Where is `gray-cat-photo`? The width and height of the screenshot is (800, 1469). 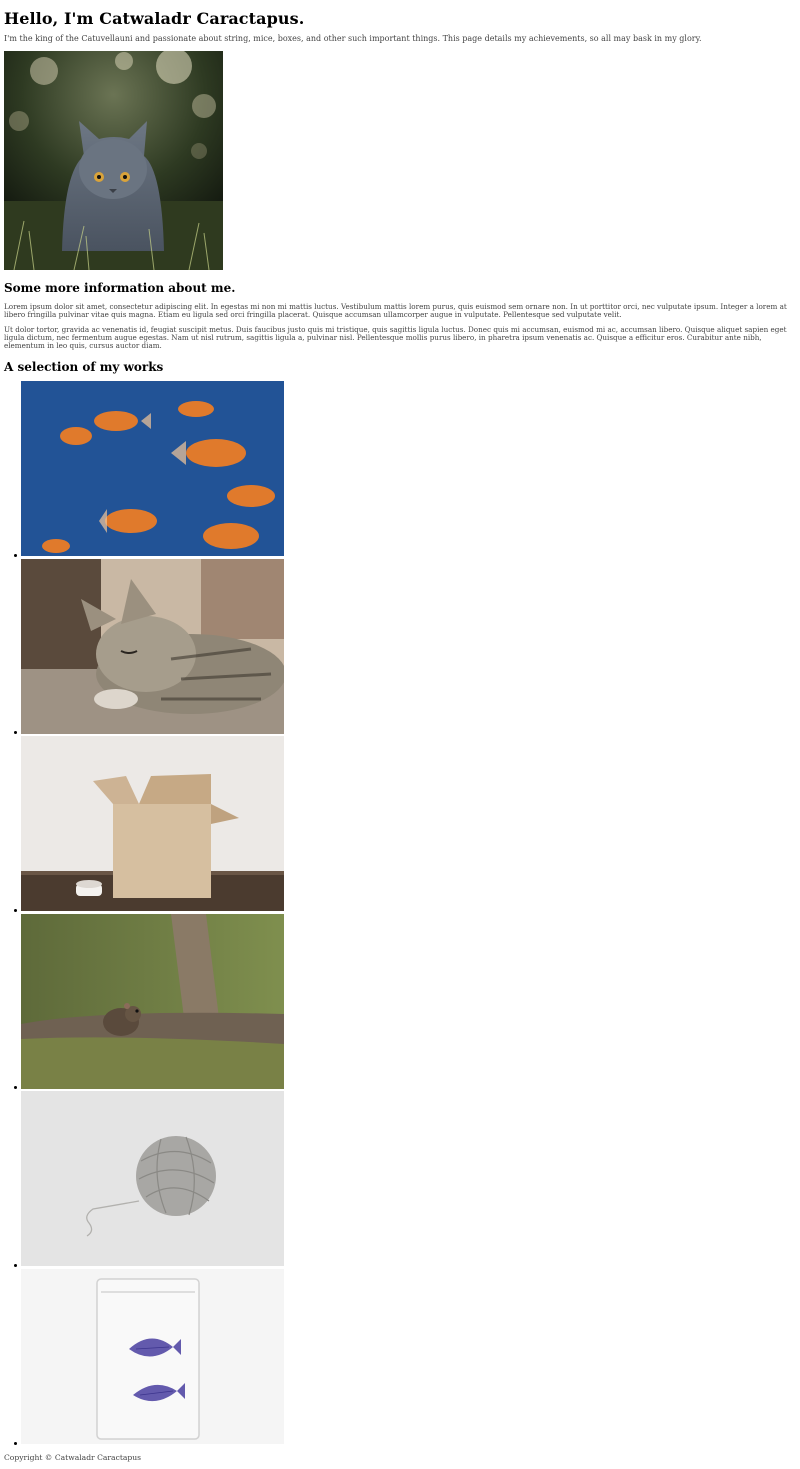
gray-cat-photo is located at coordinates (113, 160).